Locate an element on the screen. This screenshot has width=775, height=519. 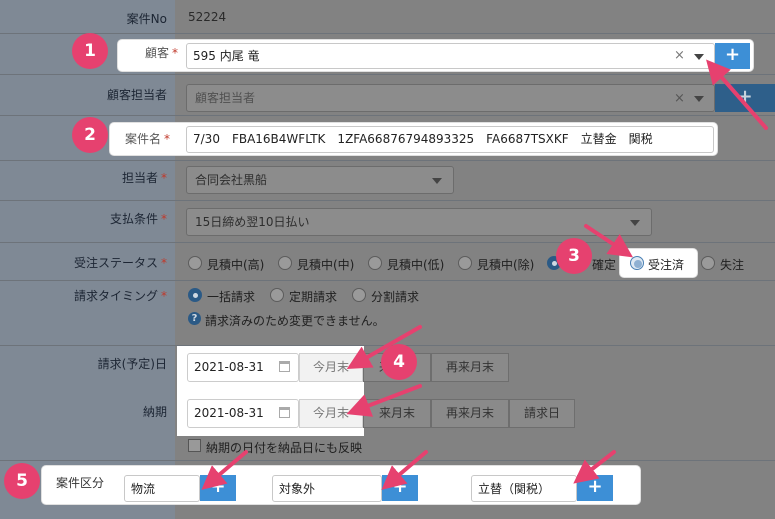
arrow-billing-this-month is located at coordinates (384, 347).